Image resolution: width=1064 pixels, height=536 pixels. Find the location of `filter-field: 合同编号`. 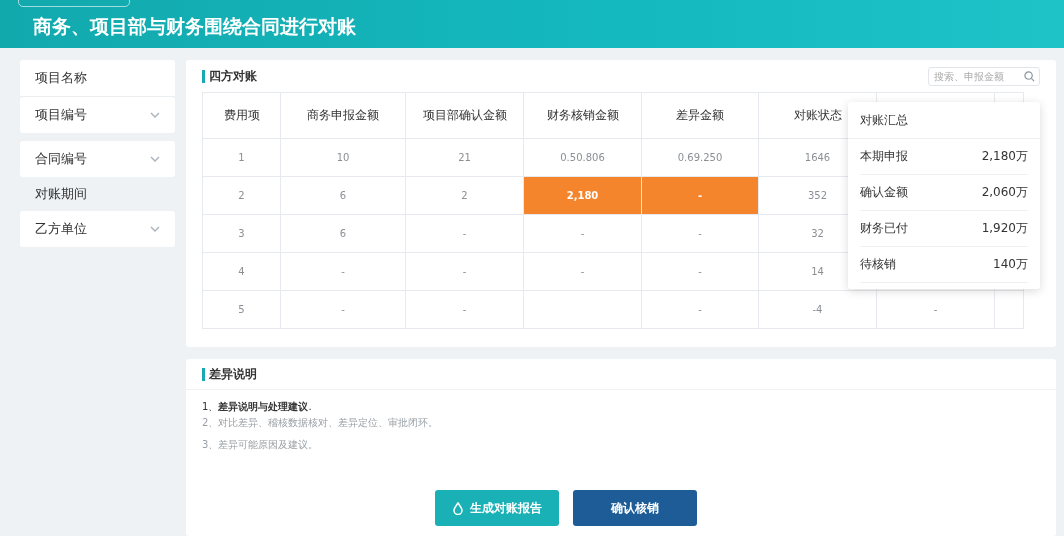

filter-field: 合同编号 is located at coordinates (97, 159).